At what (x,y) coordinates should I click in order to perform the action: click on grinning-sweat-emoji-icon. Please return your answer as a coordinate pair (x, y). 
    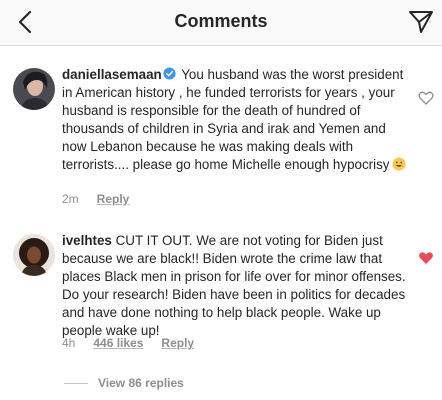
    Looking at the image, I should click on (398, 164).